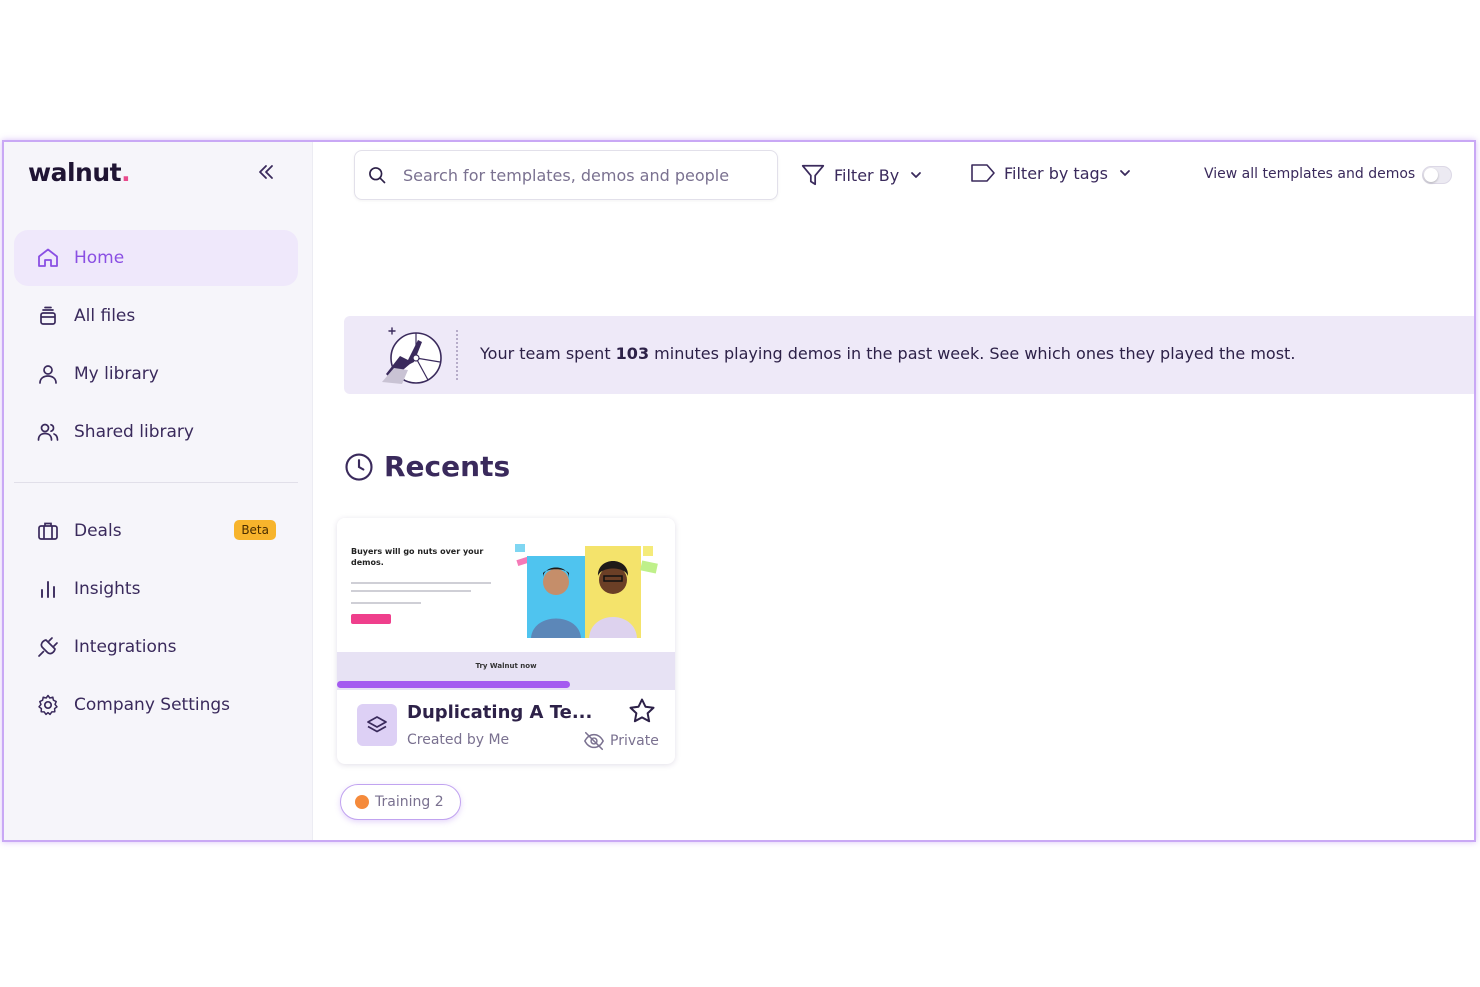 Image resolution: width=1480 pixels, height=987 pixels. I want to click on thumbnail-progress-bar, so click(454, 684).